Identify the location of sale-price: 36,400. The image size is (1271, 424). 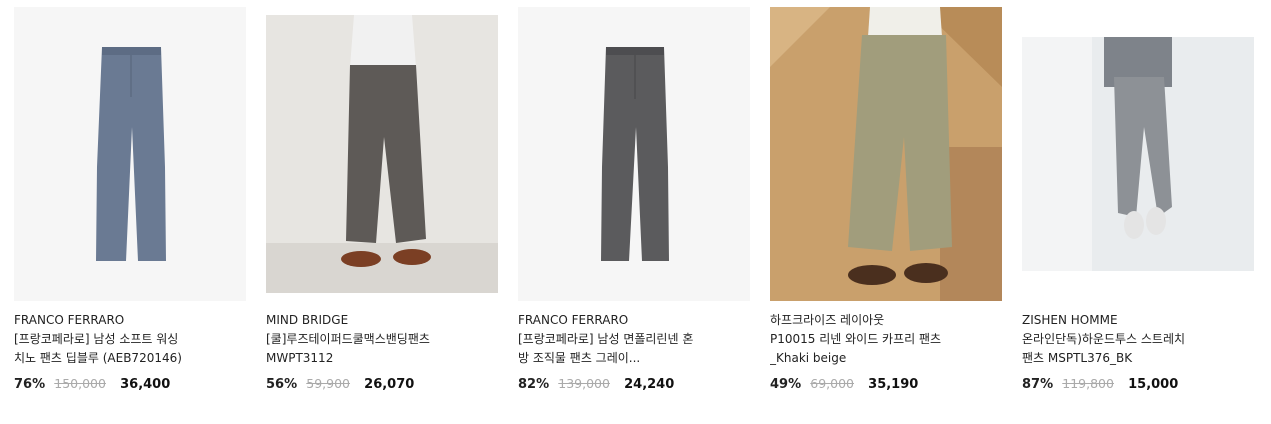
(145, 384).